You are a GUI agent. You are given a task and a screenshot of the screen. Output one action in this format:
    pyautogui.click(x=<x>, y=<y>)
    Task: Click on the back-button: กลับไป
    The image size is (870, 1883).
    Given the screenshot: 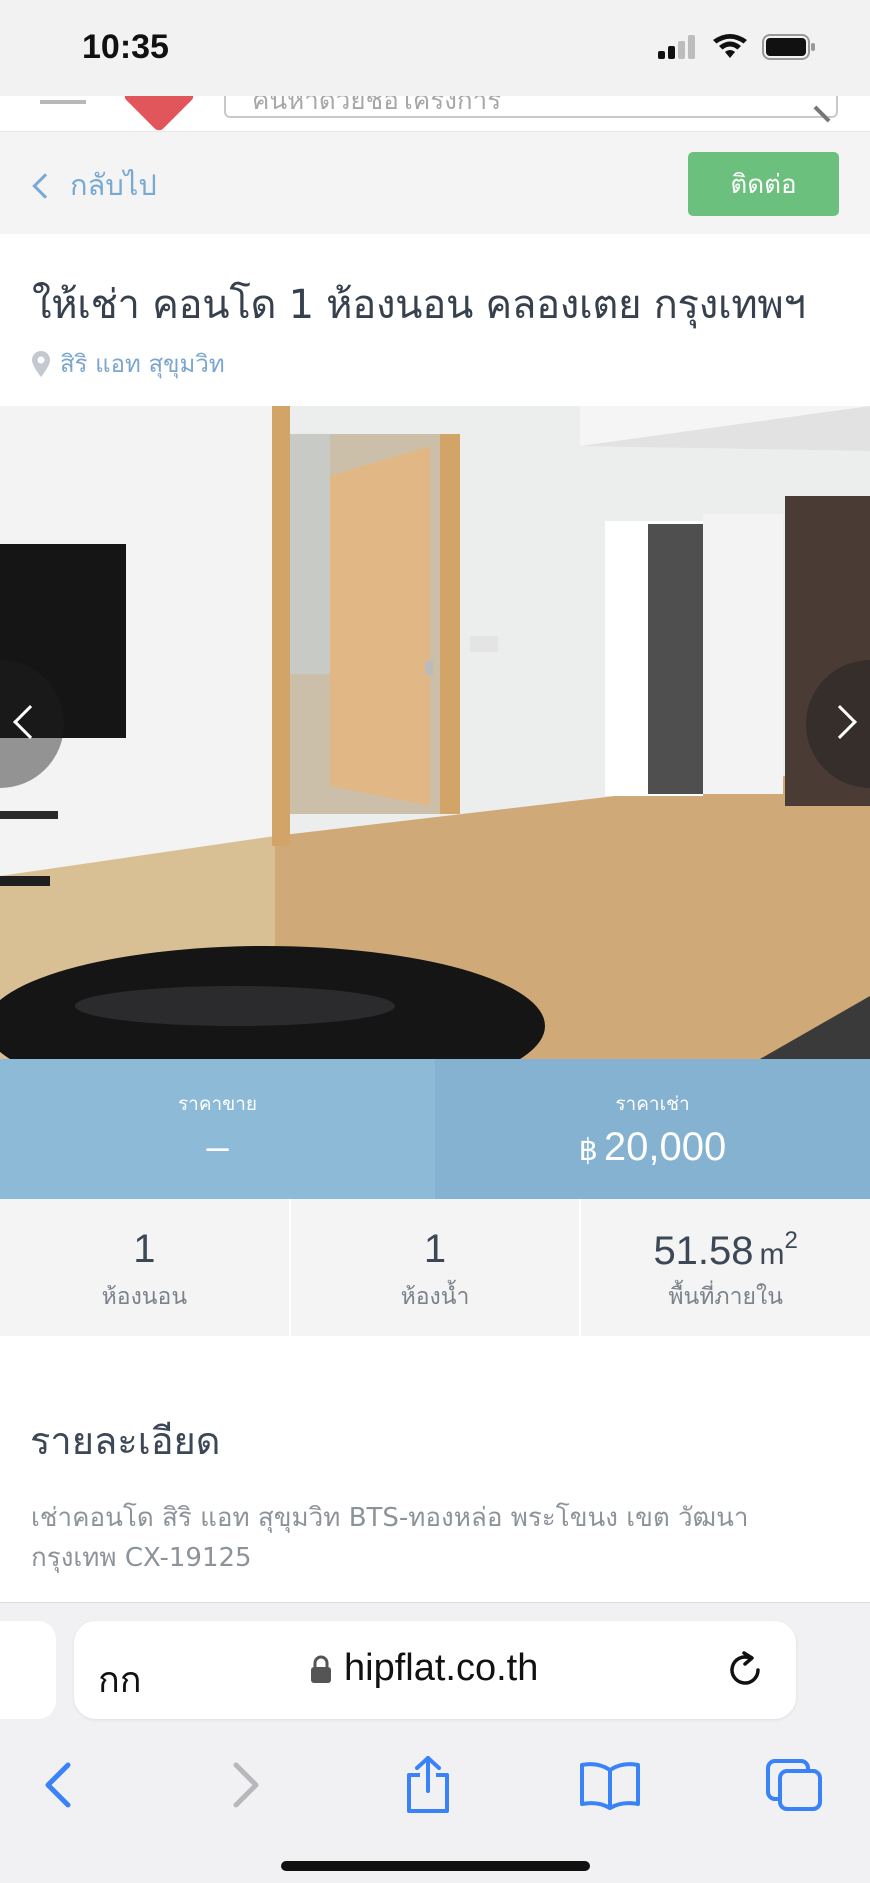 What is the action you would take?
    pyautogui.click(x=94, y=185)
    